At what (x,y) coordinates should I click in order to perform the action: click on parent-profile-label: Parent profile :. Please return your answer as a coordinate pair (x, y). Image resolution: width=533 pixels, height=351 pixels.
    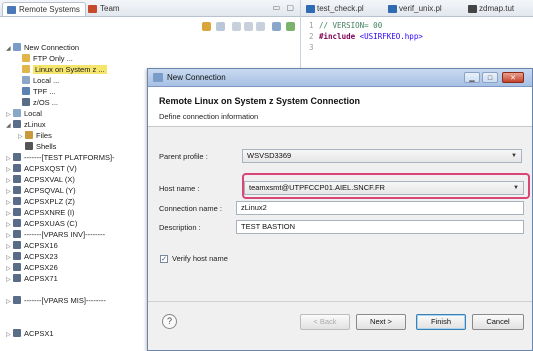
    Looking at the image, I should click on (183, 156).